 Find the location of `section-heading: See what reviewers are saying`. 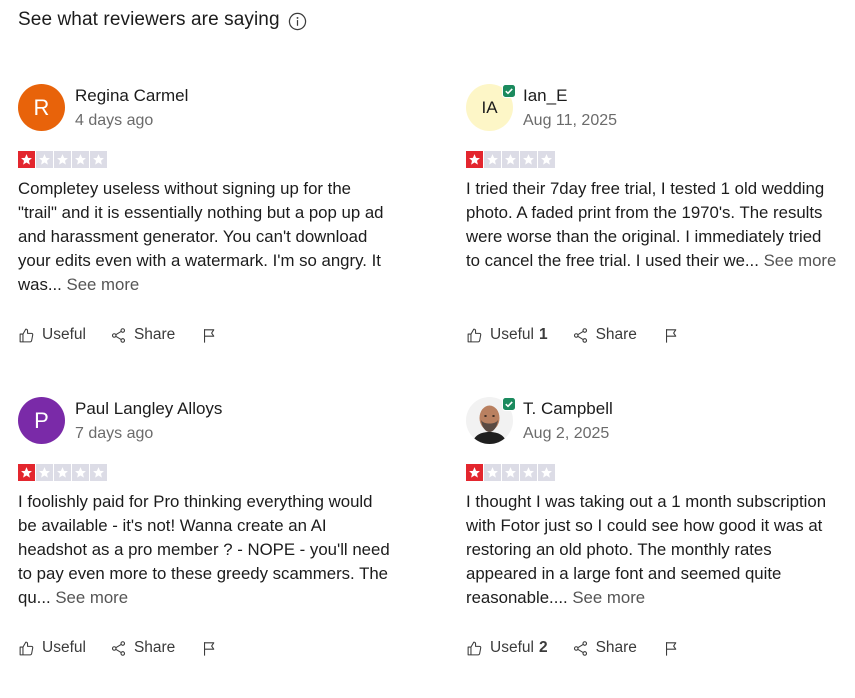

section-heading: See what reviewers are saying is located at coordinates (162, 20).